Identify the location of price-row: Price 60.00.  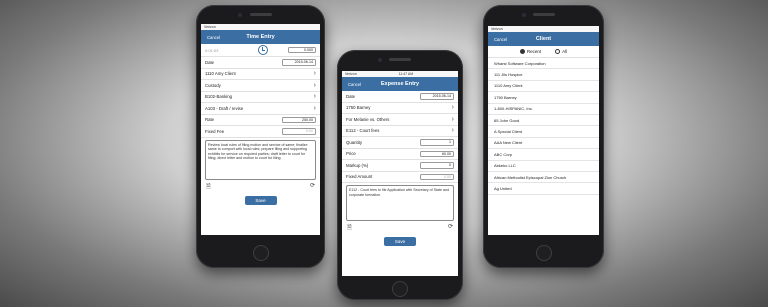
(400, 154).